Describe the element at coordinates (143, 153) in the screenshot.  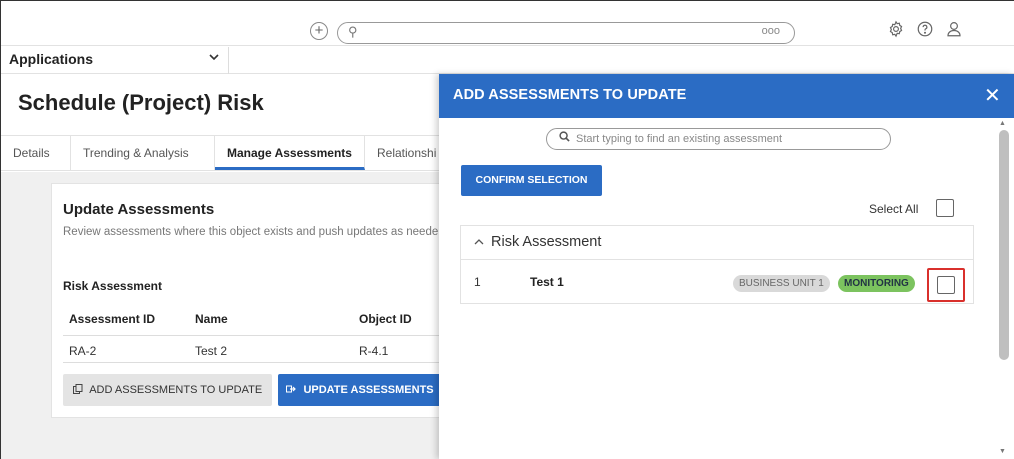
I see `tab-trending-analysis: Trending & Analysis` at that location.